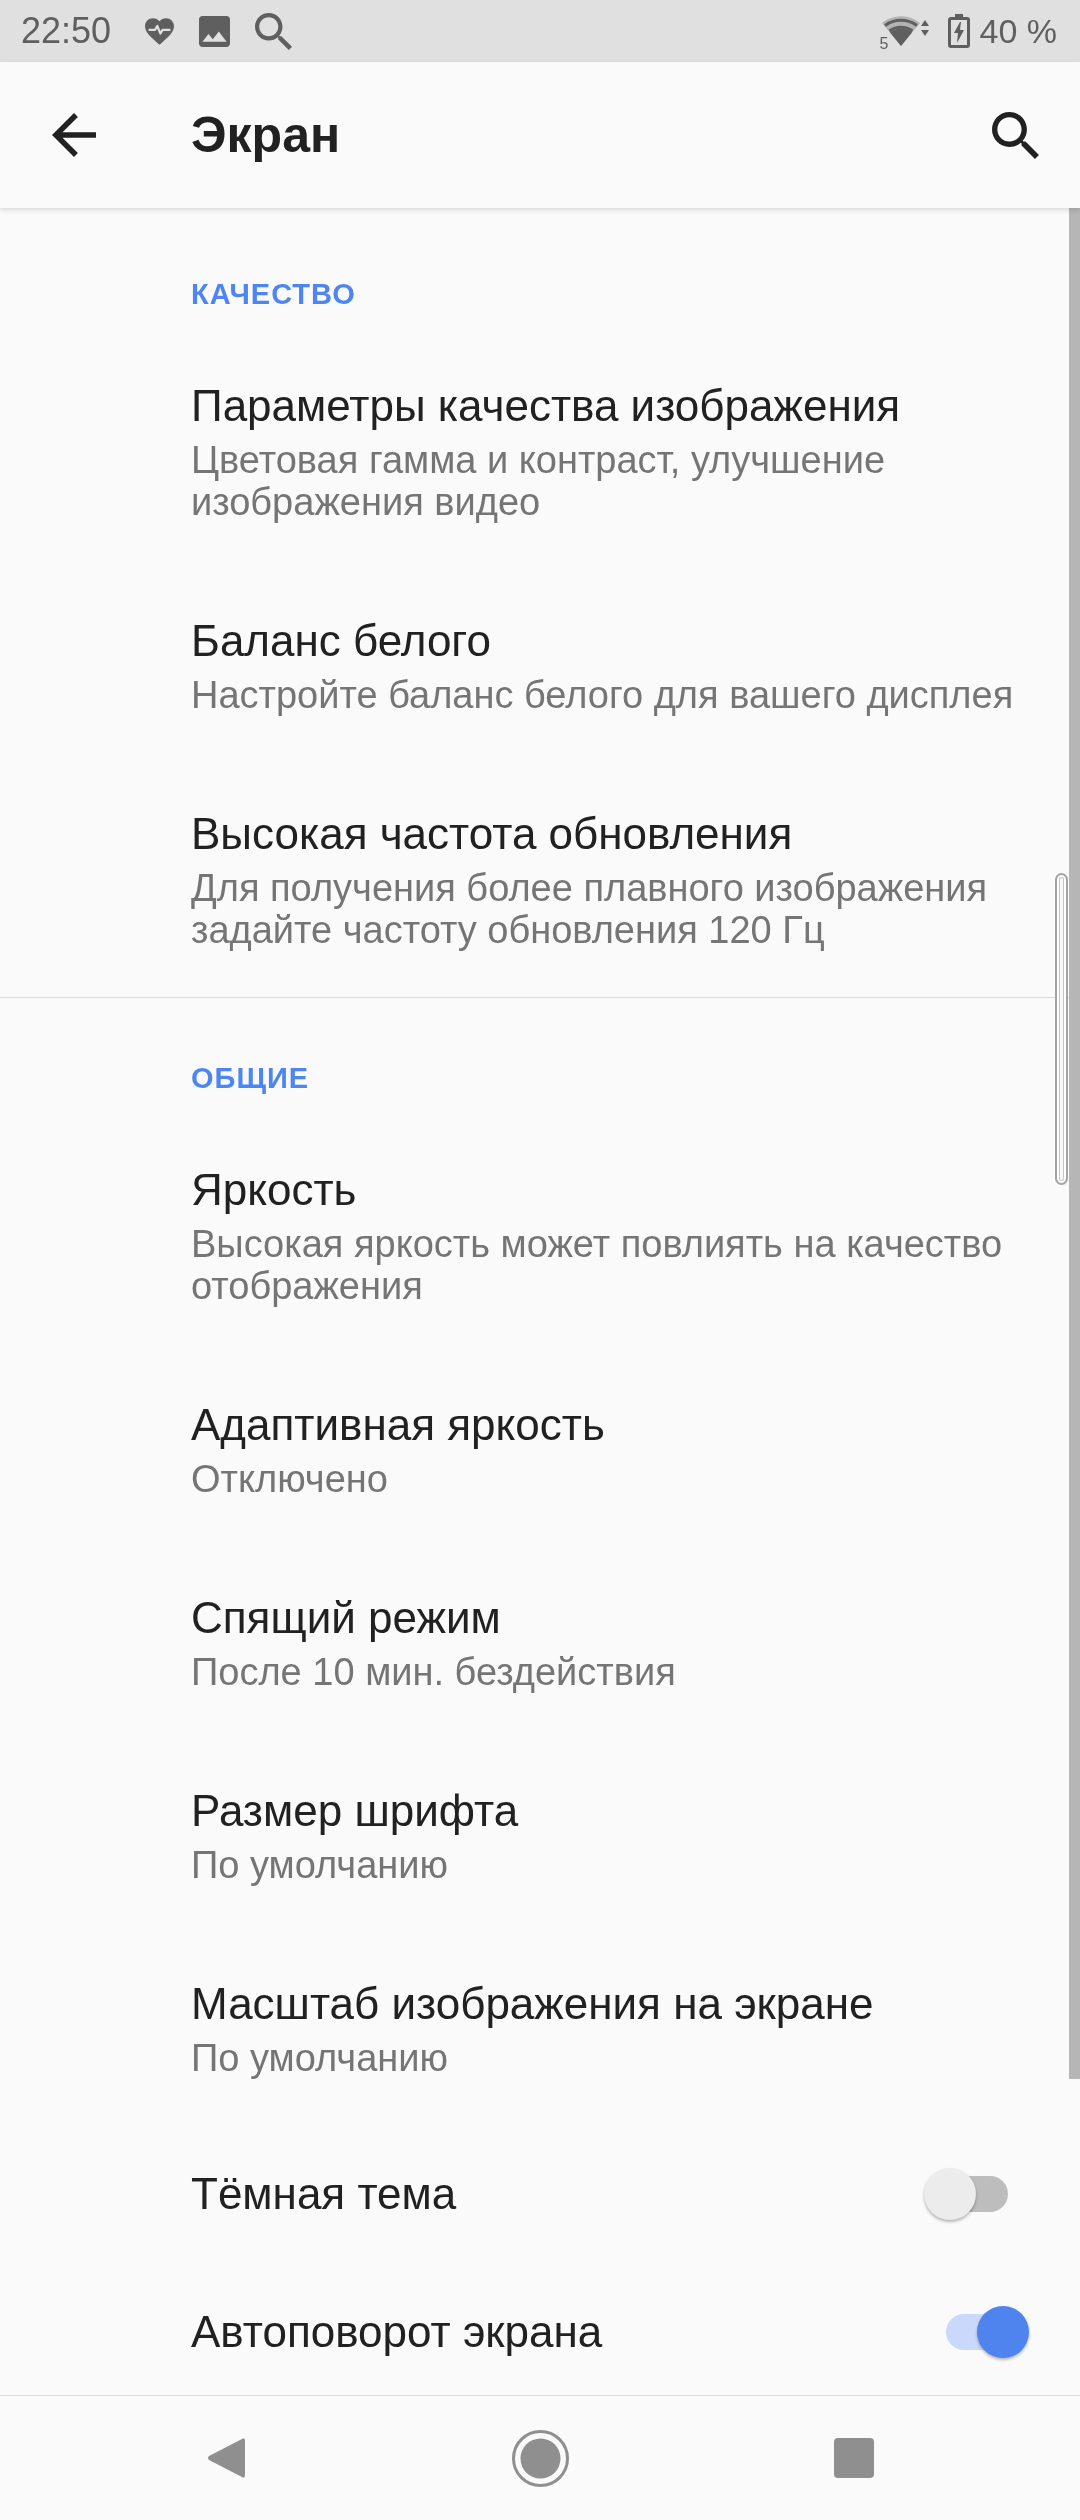 The width and height of the screenshot is (1080, 2520). Describe the element at coordinates (66, 31) in the screenshot. I see `status-time: 22:50` at that location.